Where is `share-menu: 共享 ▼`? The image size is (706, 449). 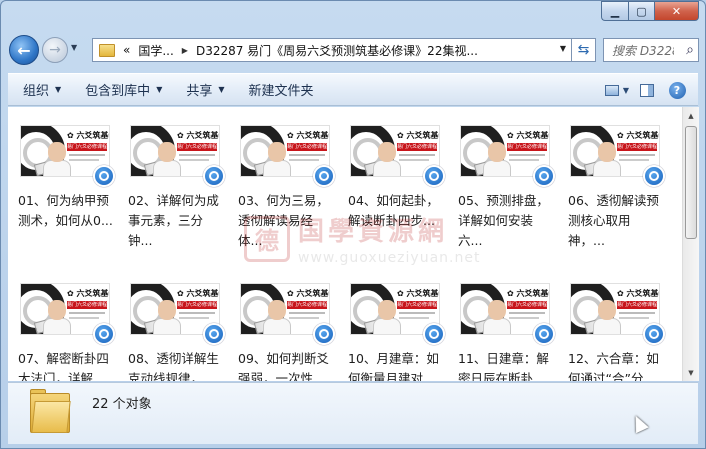 share-menu: 共享 ▼ is located at coordinates (205, 90).